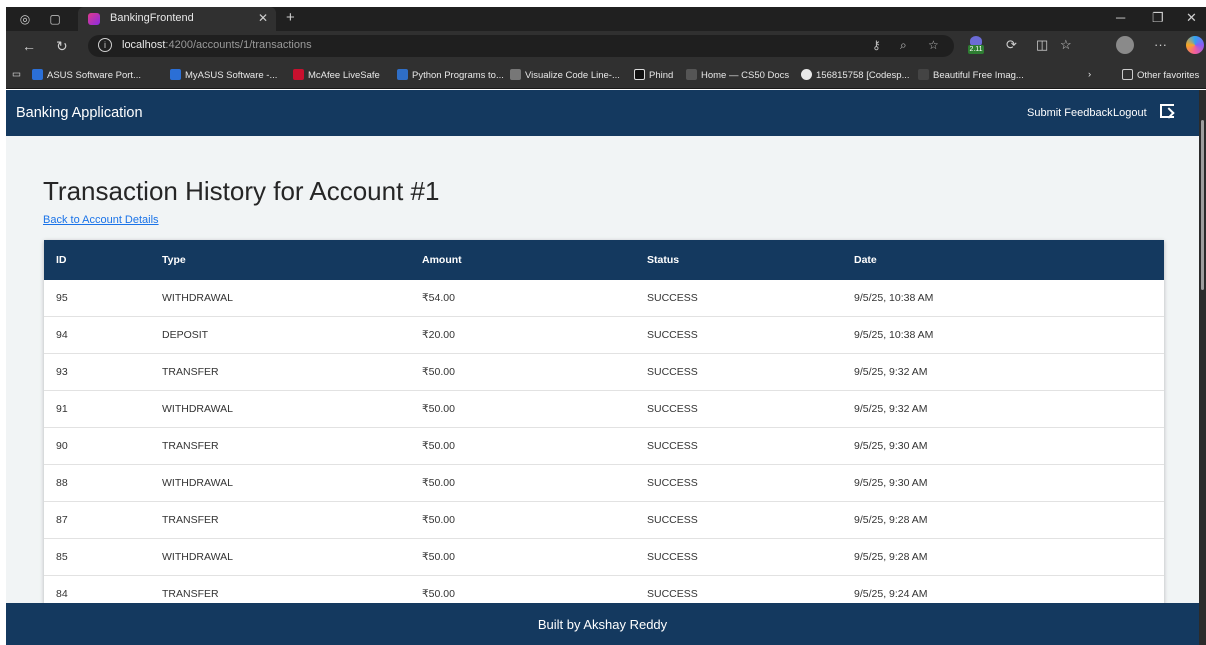 Image resolution: width=1206 pixels, height=645 pixels. I want to click on bookmark-mcafee: McAfee LiveSafe, so click(336, 75).